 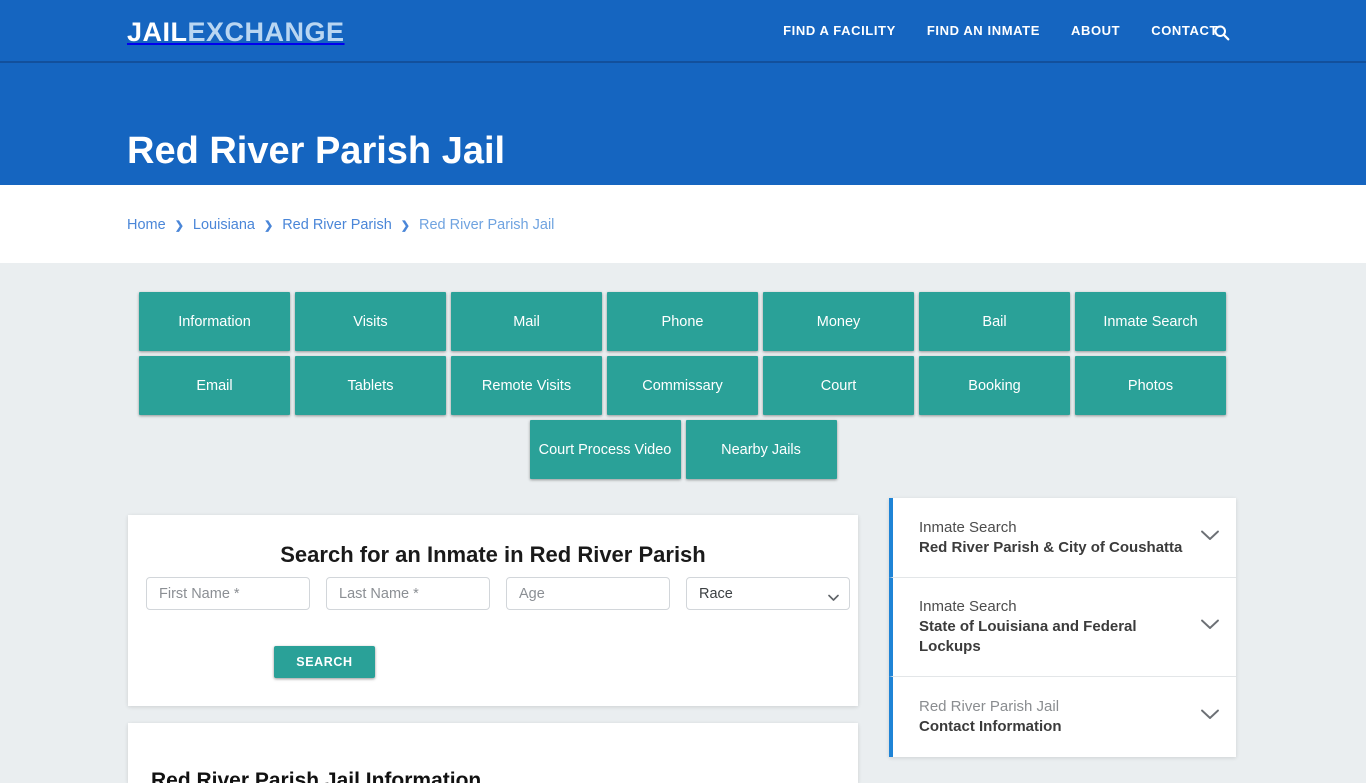 What do you see at coordinates (1150, 321) in the screenshot?
I see `tile-button-inmate-search: Inmate Search` at bounding box center [1150, 321].